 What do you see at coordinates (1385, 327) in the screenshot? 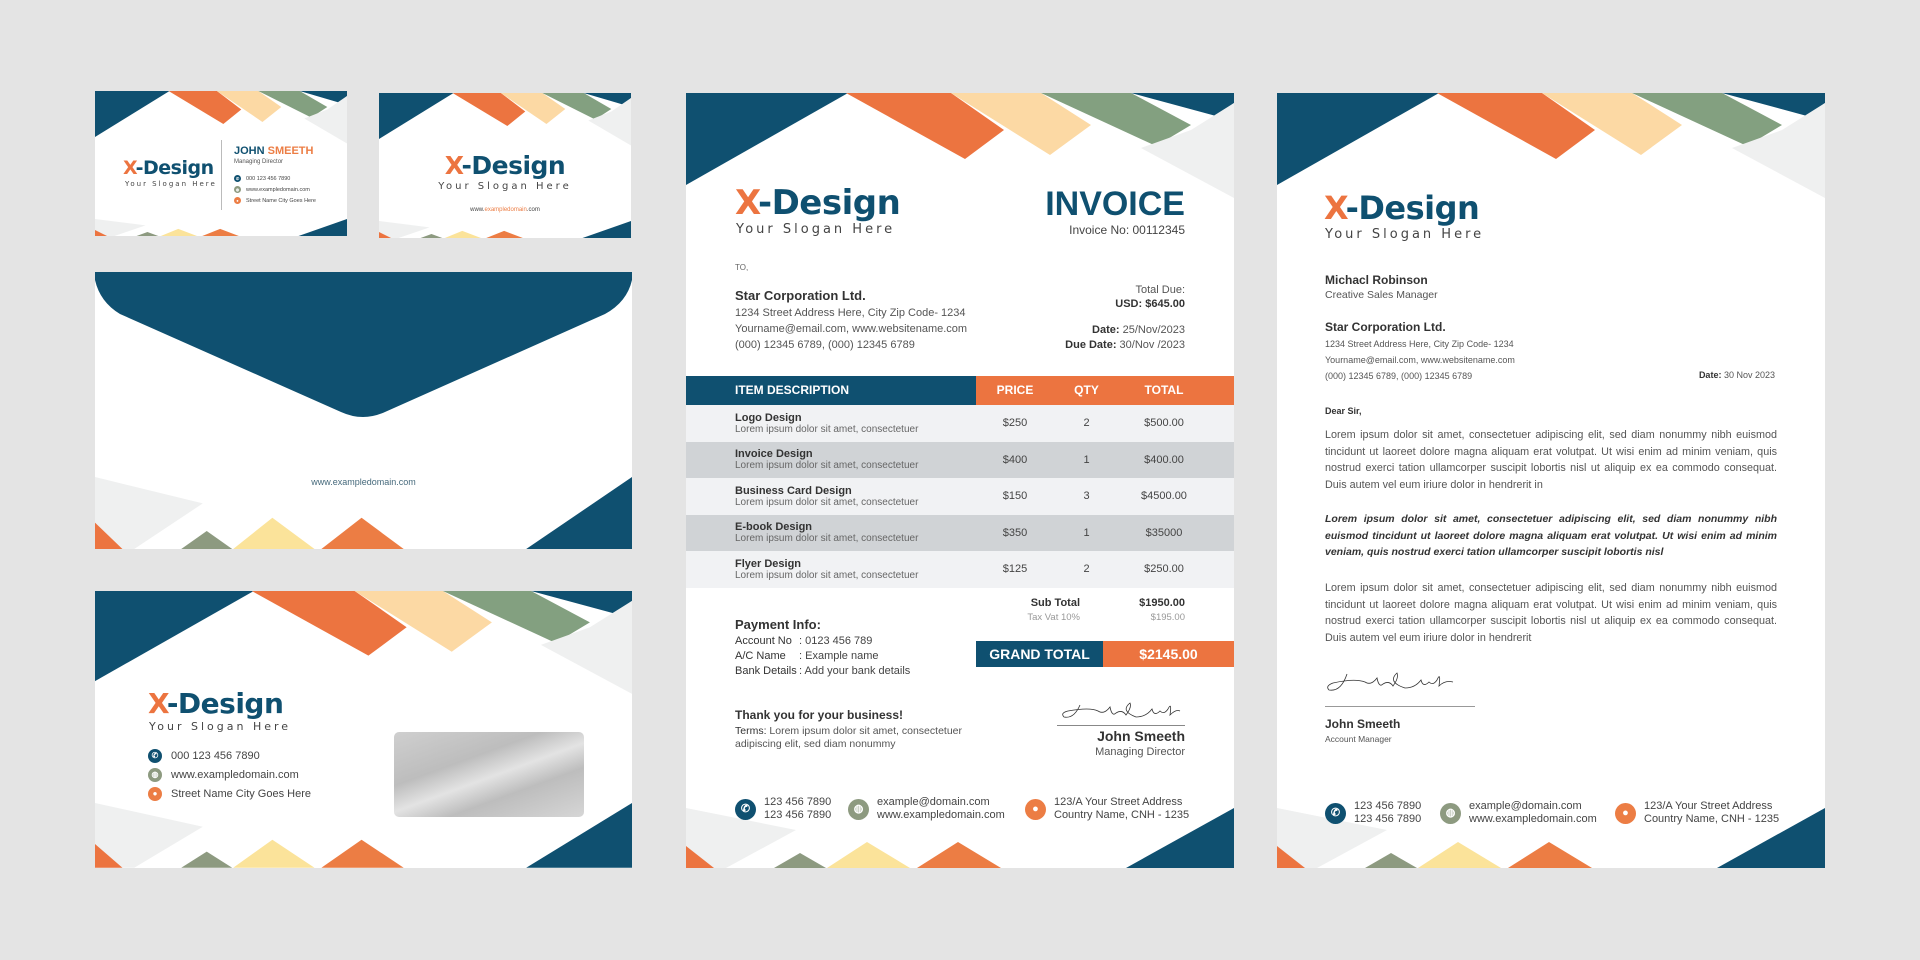
I see `company-name: Star Corporation Ltd.` at bounding box center [1385, 327].